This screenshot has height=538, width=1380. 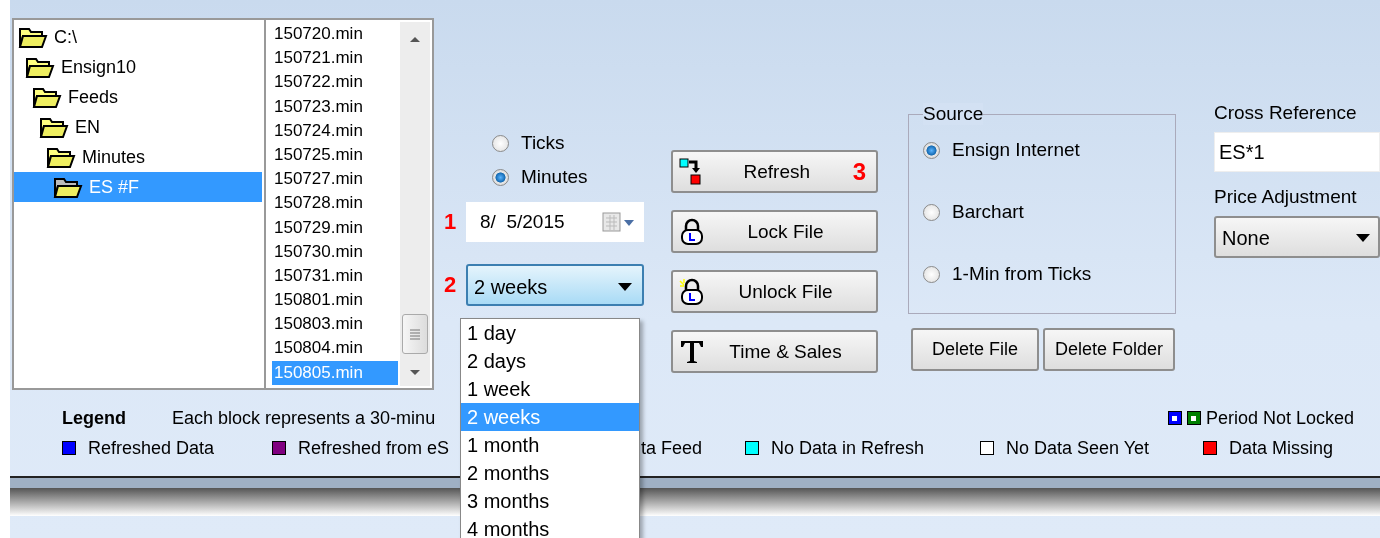 What do you see at coordinates (335, 130) in the screenshot?
I see `file-item: 150724.min` at bounding box center [335, 130].